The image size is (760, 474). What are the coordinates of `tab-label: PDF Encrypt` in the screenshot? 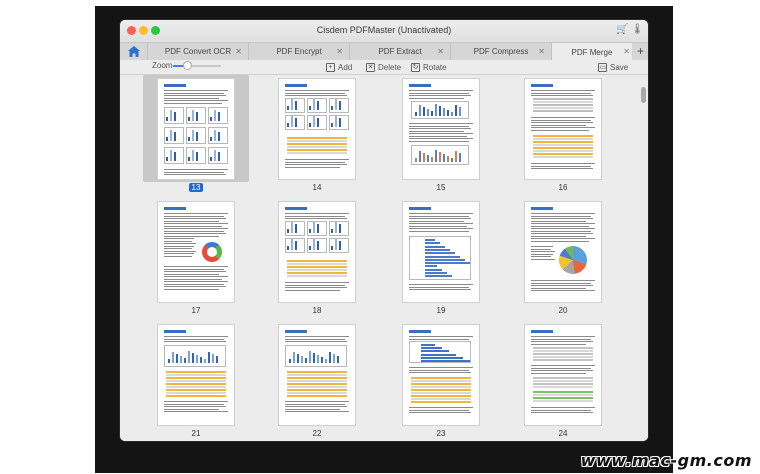 It's located at (299, 51).